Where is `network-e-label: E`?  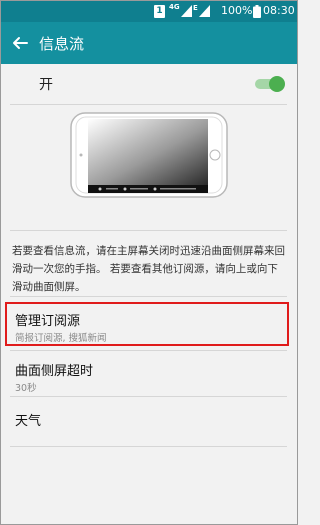
network-e-label: E is located at coordinates (195, 8).